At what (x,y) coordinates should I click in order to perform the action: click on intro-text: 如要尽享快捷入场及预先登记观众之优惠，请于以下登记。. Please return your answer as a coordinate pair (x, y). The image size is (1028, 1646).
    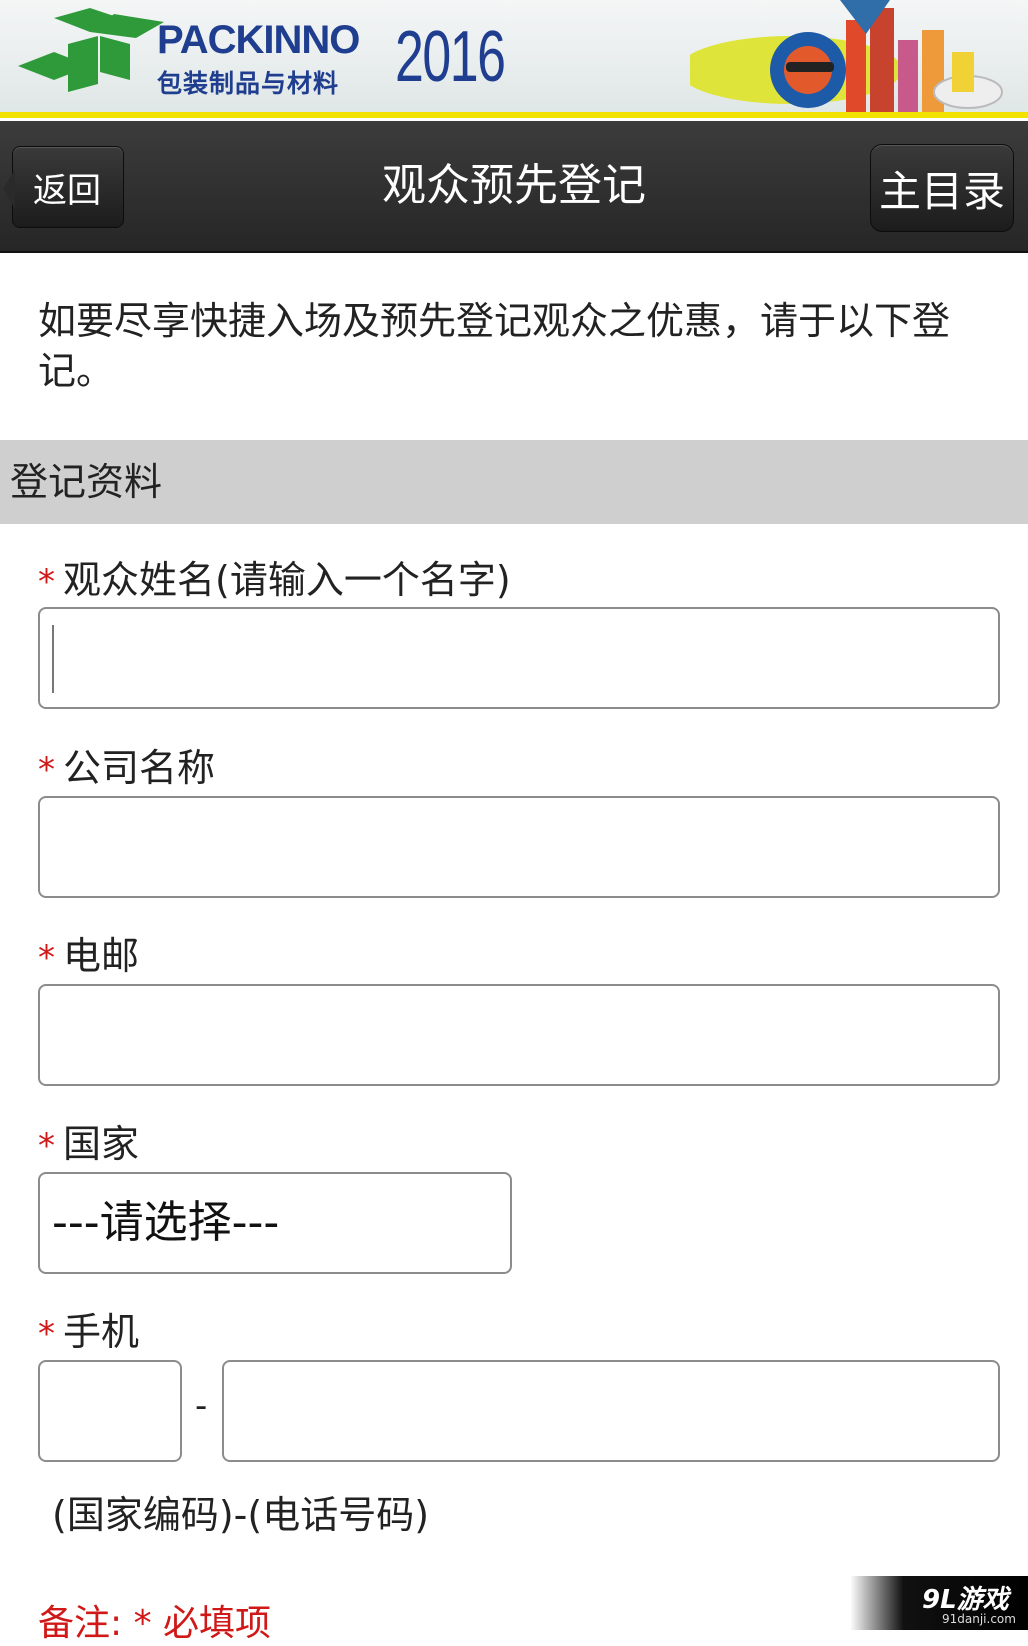
    Looking at the image, I should click on (494, 346).